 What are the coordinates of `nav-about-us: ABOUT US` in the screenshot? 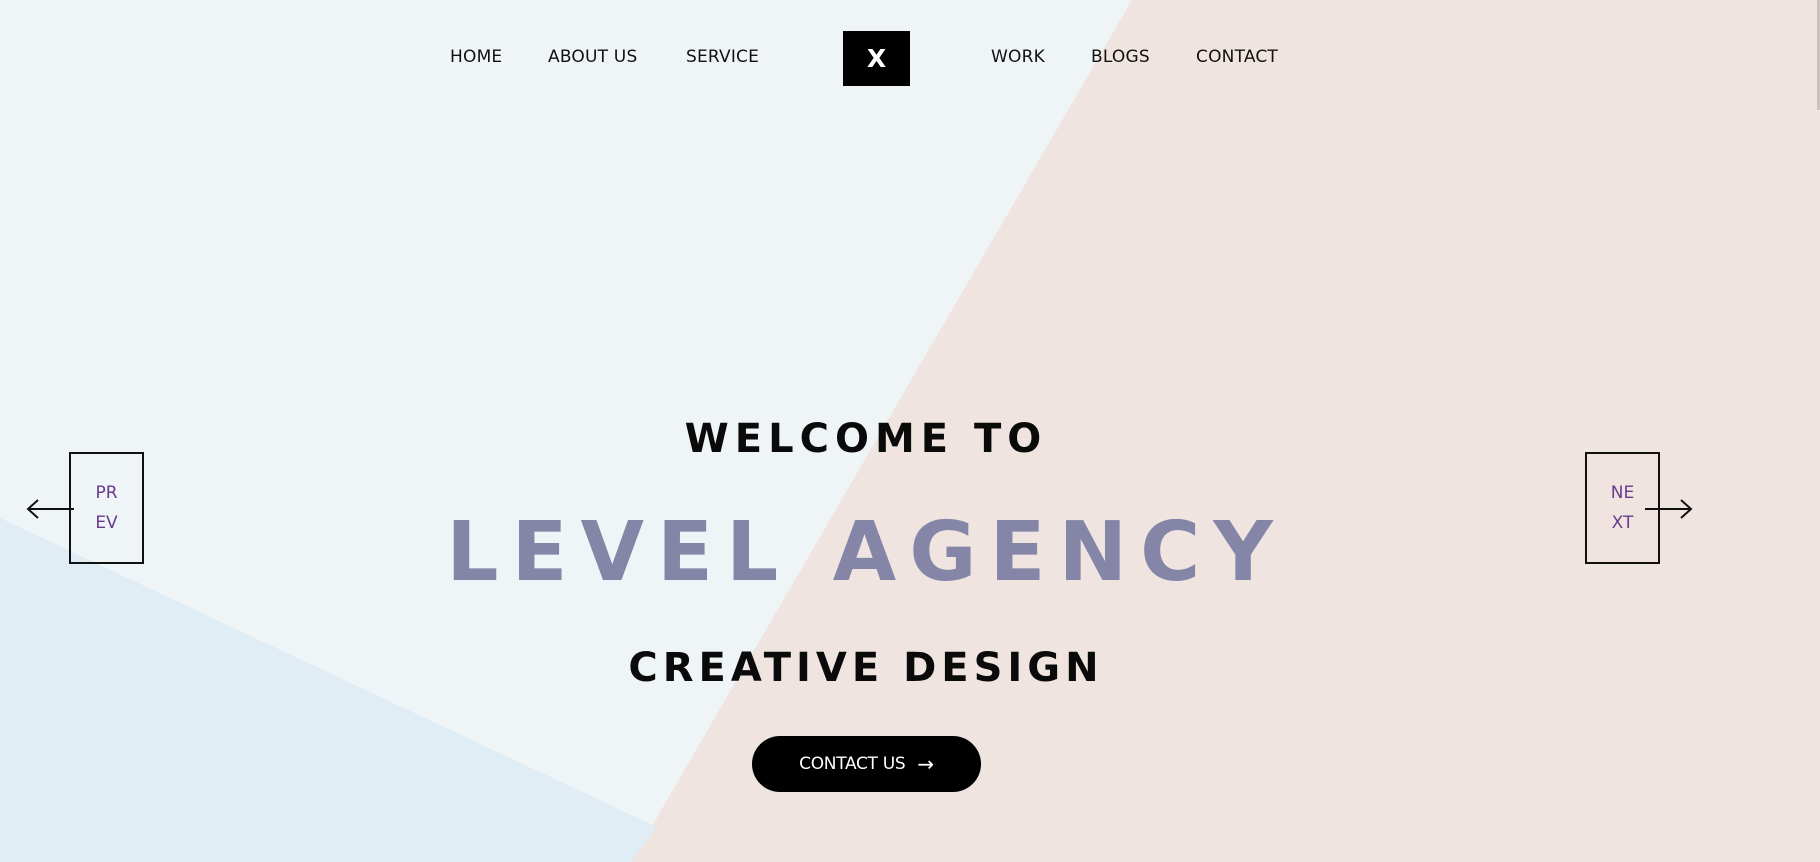 It's located at (592, 57).